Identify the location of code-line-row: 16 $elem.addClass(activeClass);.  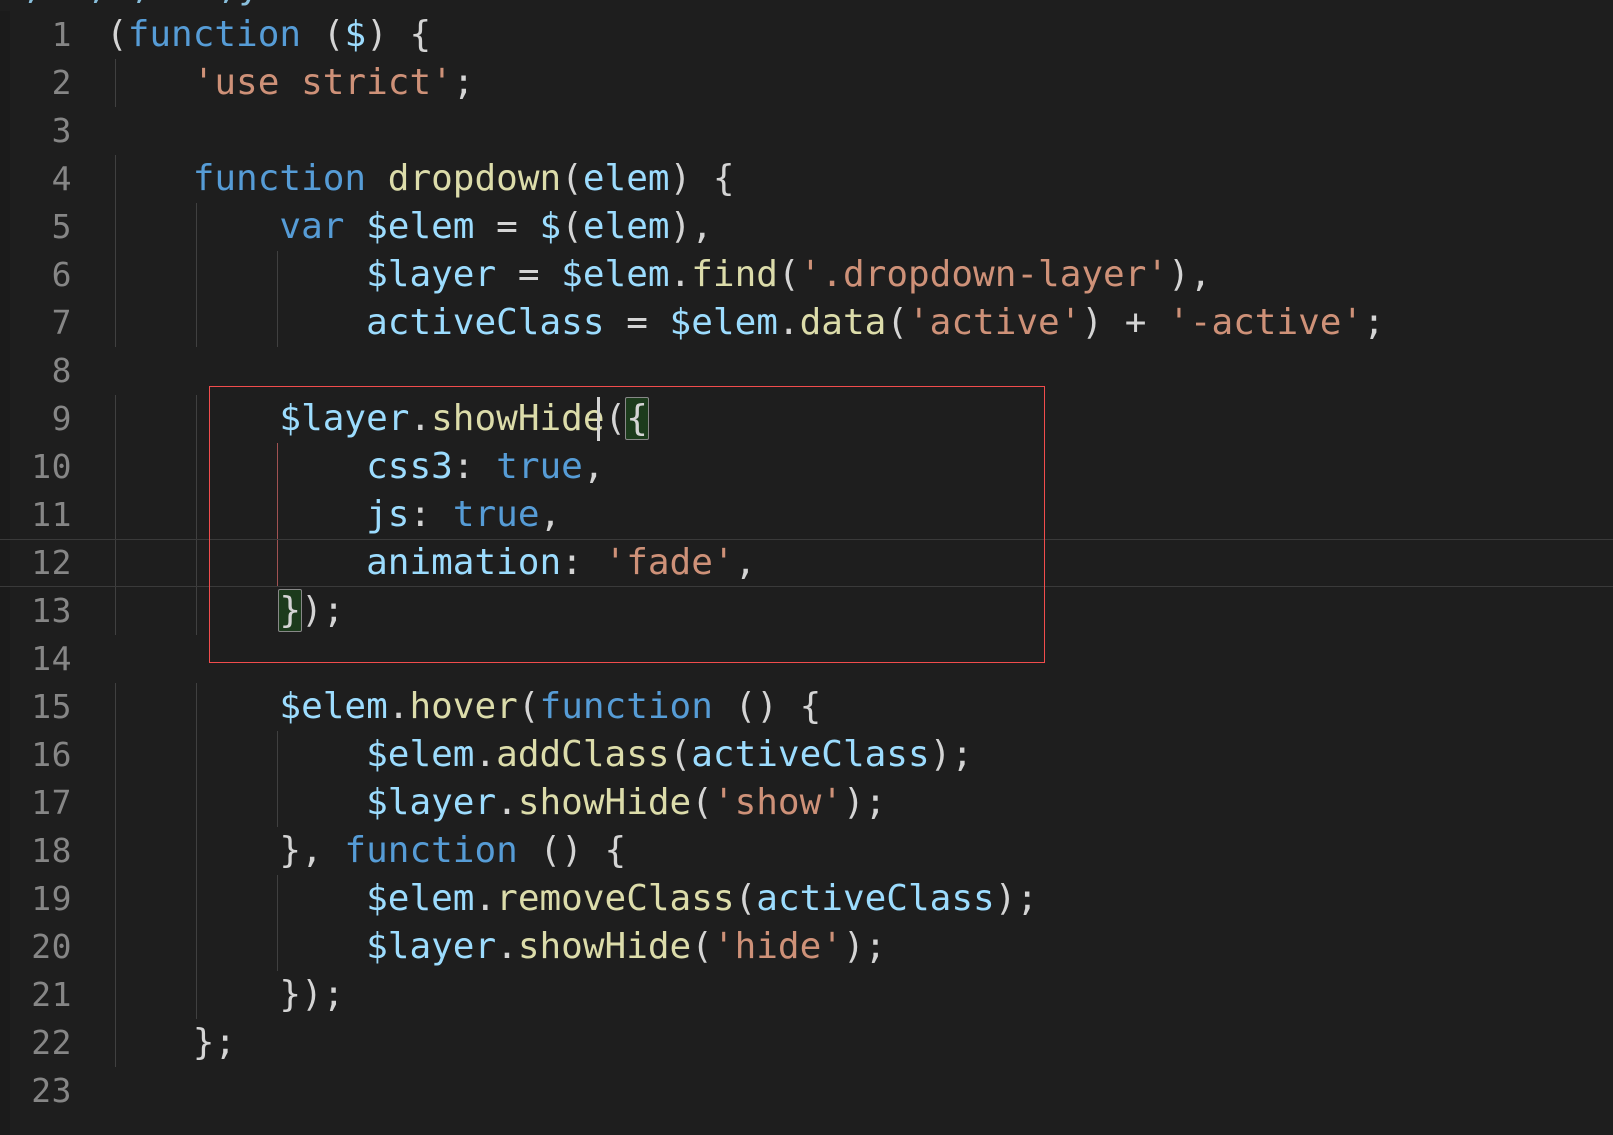
(806, 755).